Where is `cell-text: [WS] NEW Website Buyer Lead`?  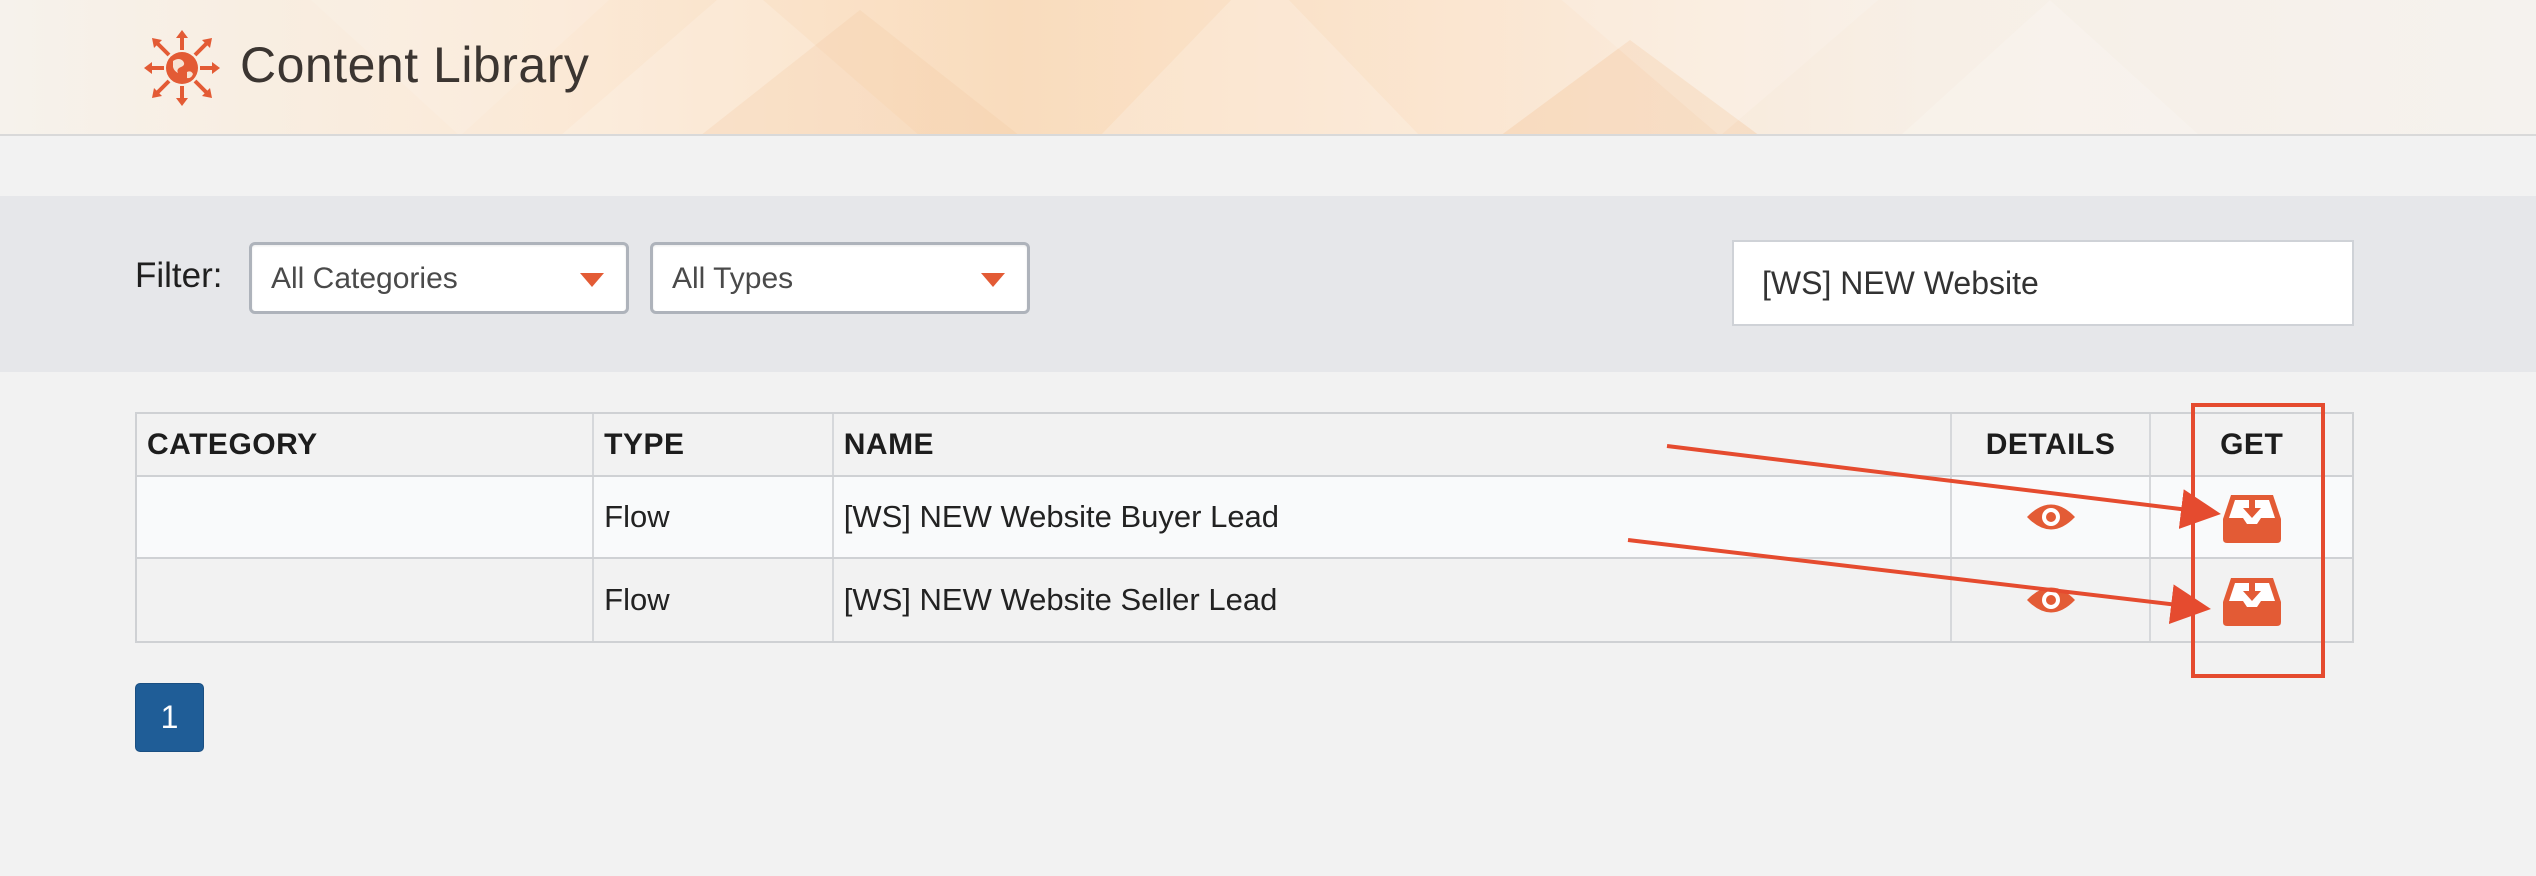 cell-text: [WS] NEW Website Buyer Lead is located at coordinates (1061, 516).